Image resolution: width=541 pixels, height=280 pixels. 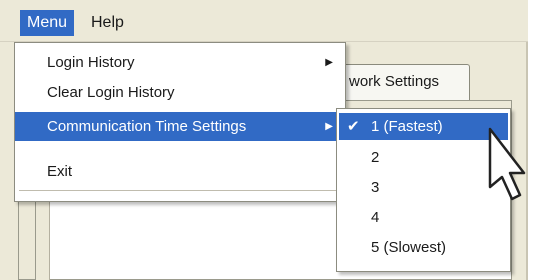 I want to click on checkmark-icon: ✔, so click(x=353, y=126).